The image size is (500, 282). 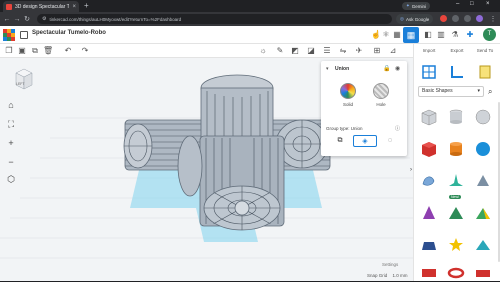 I want to click on workplane-icon, so click(x=429, y=72).